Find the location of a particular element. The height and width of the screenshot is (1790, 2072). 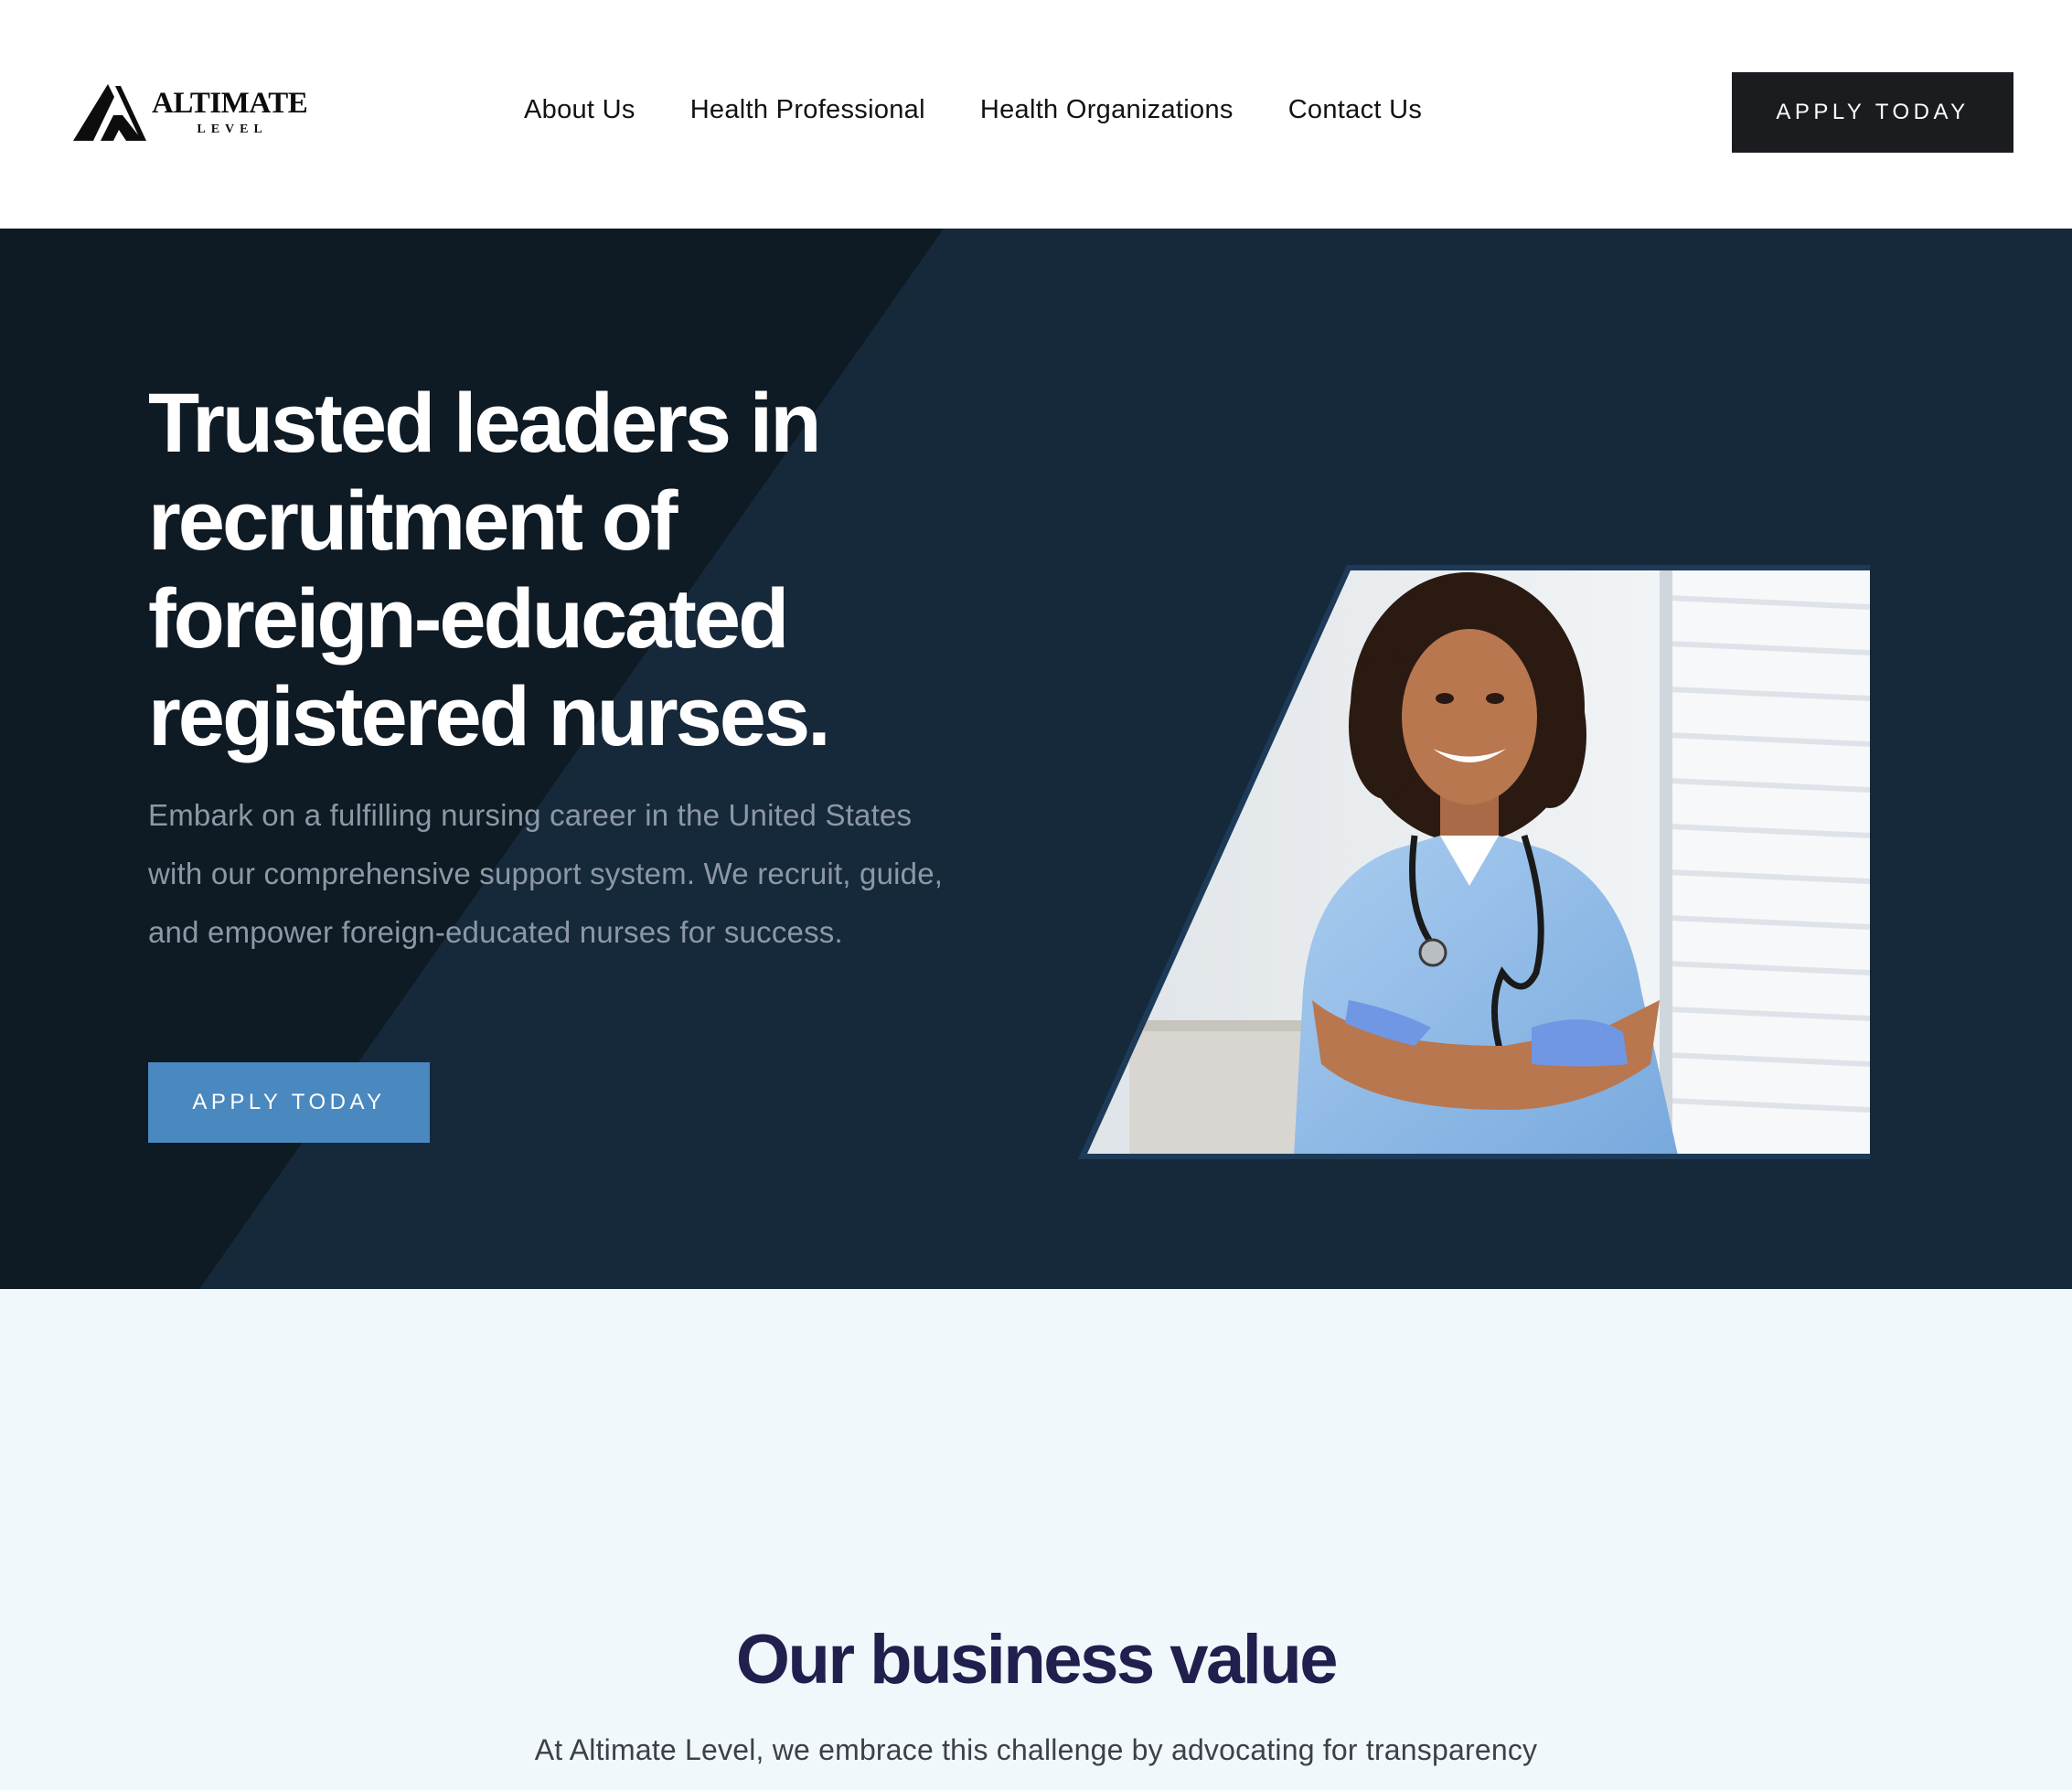

header-apply-today-button: APPLY TODAY is located at coordinates (1872, 112).